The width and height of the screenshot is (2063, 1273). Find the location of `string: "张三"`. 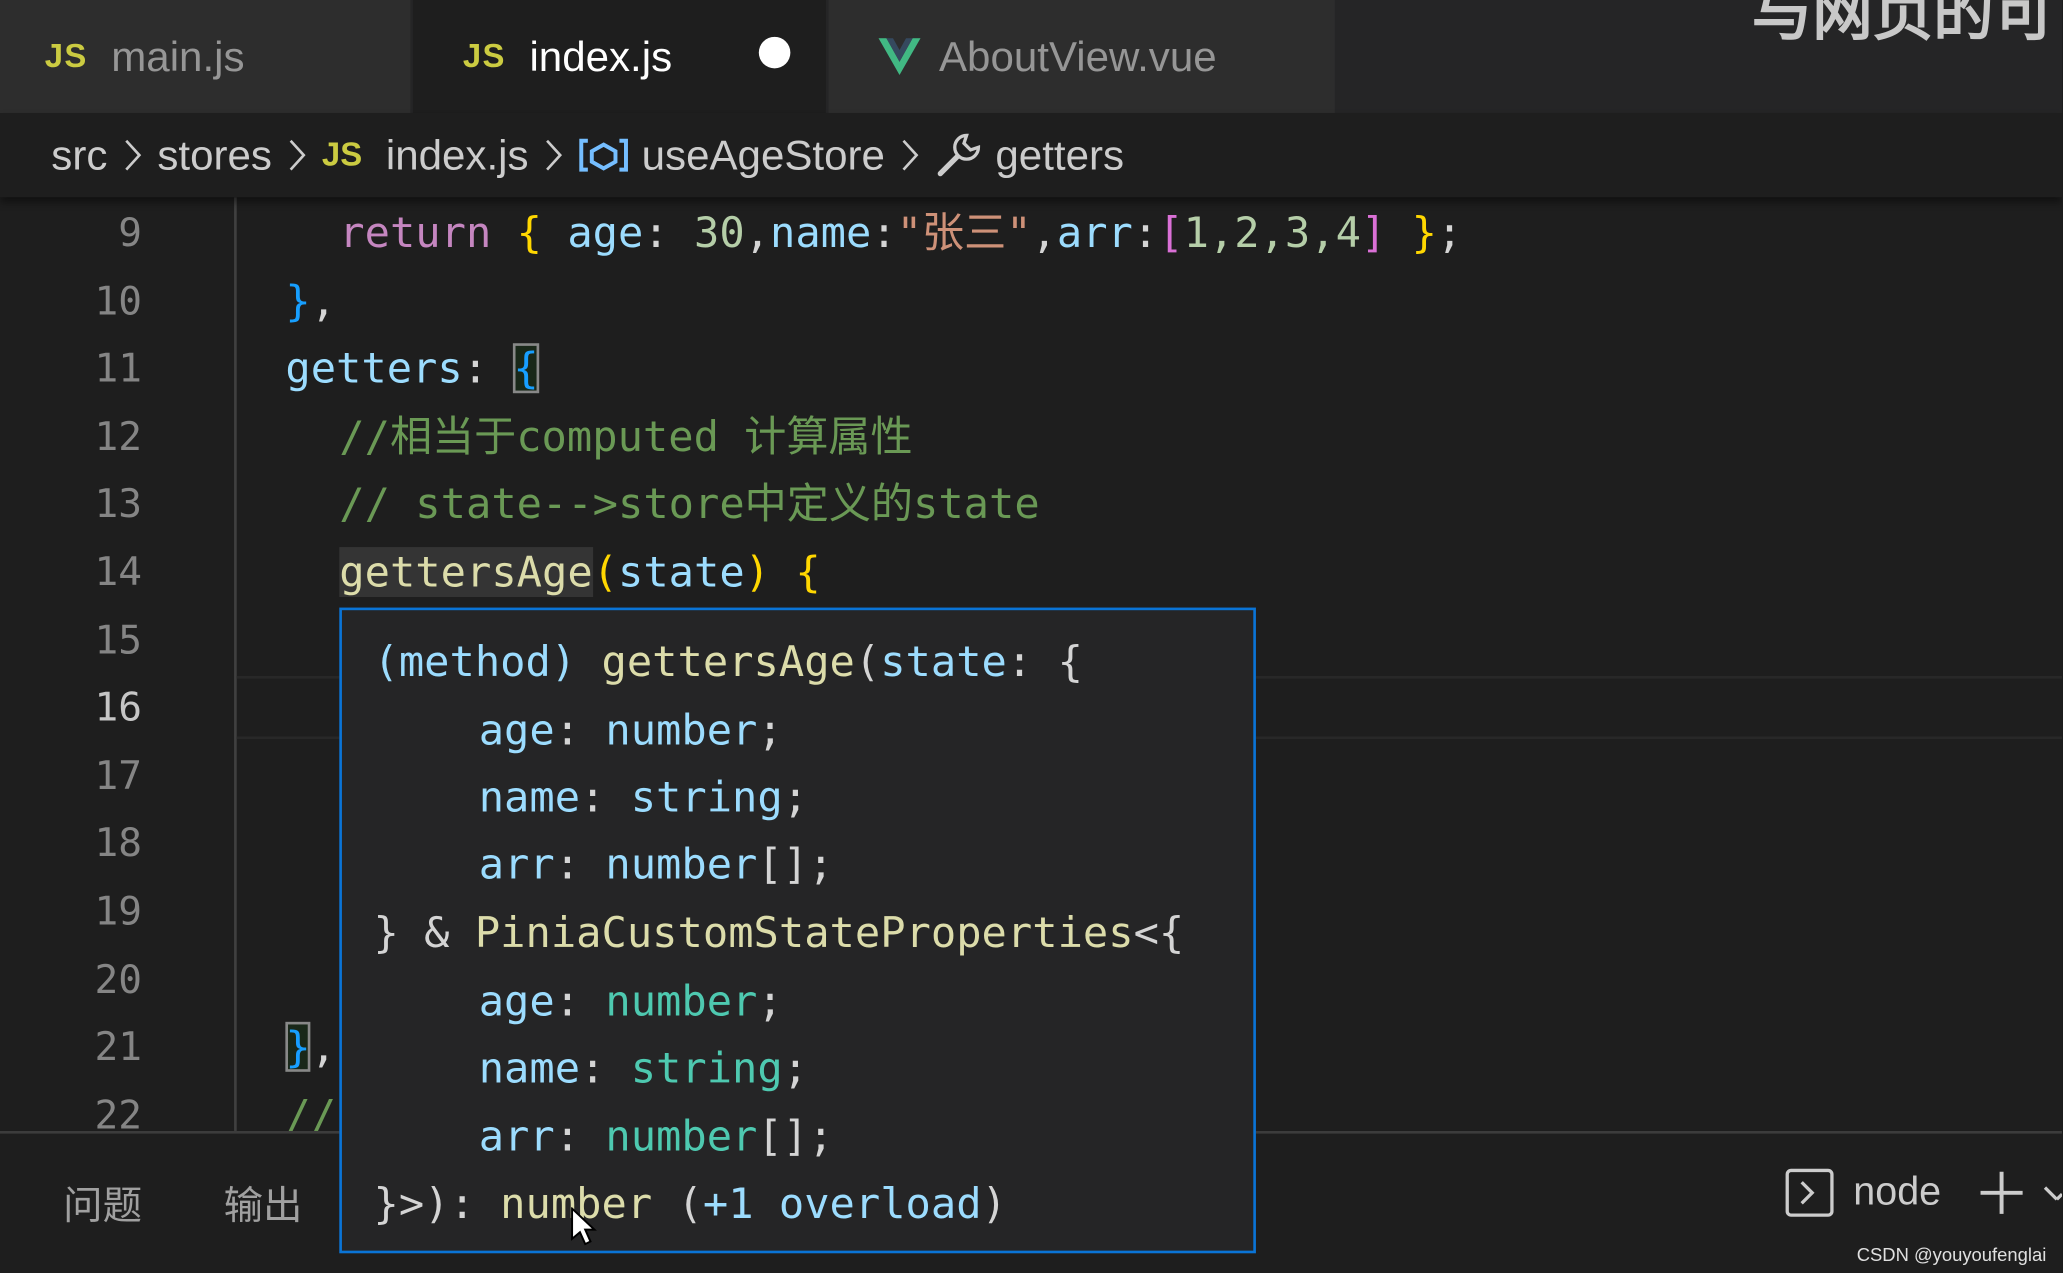

string: "张三" is located at coordinates (964, 232).